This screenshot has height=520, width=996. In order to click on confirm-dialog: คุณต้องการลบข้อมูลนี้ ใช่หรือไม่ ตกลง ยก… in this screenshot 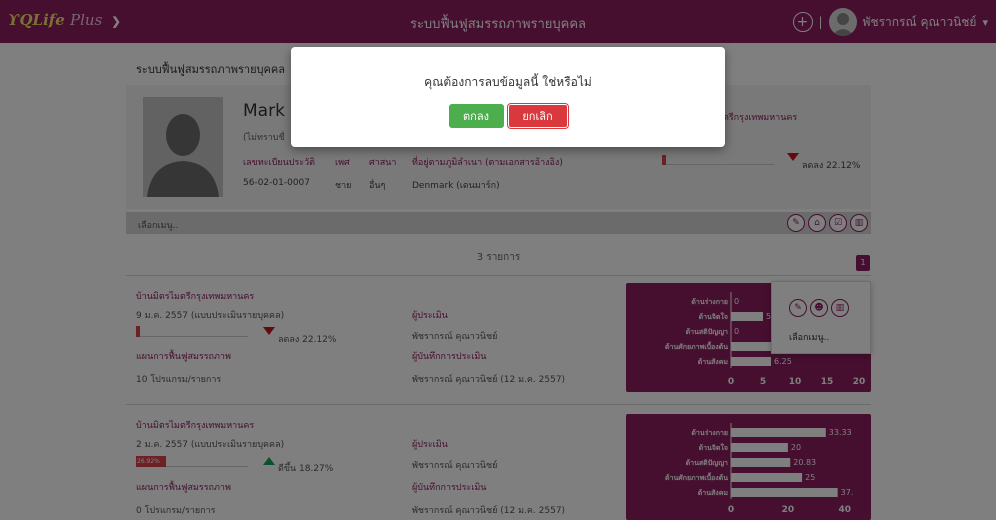, I will do `click(508, 97)`.